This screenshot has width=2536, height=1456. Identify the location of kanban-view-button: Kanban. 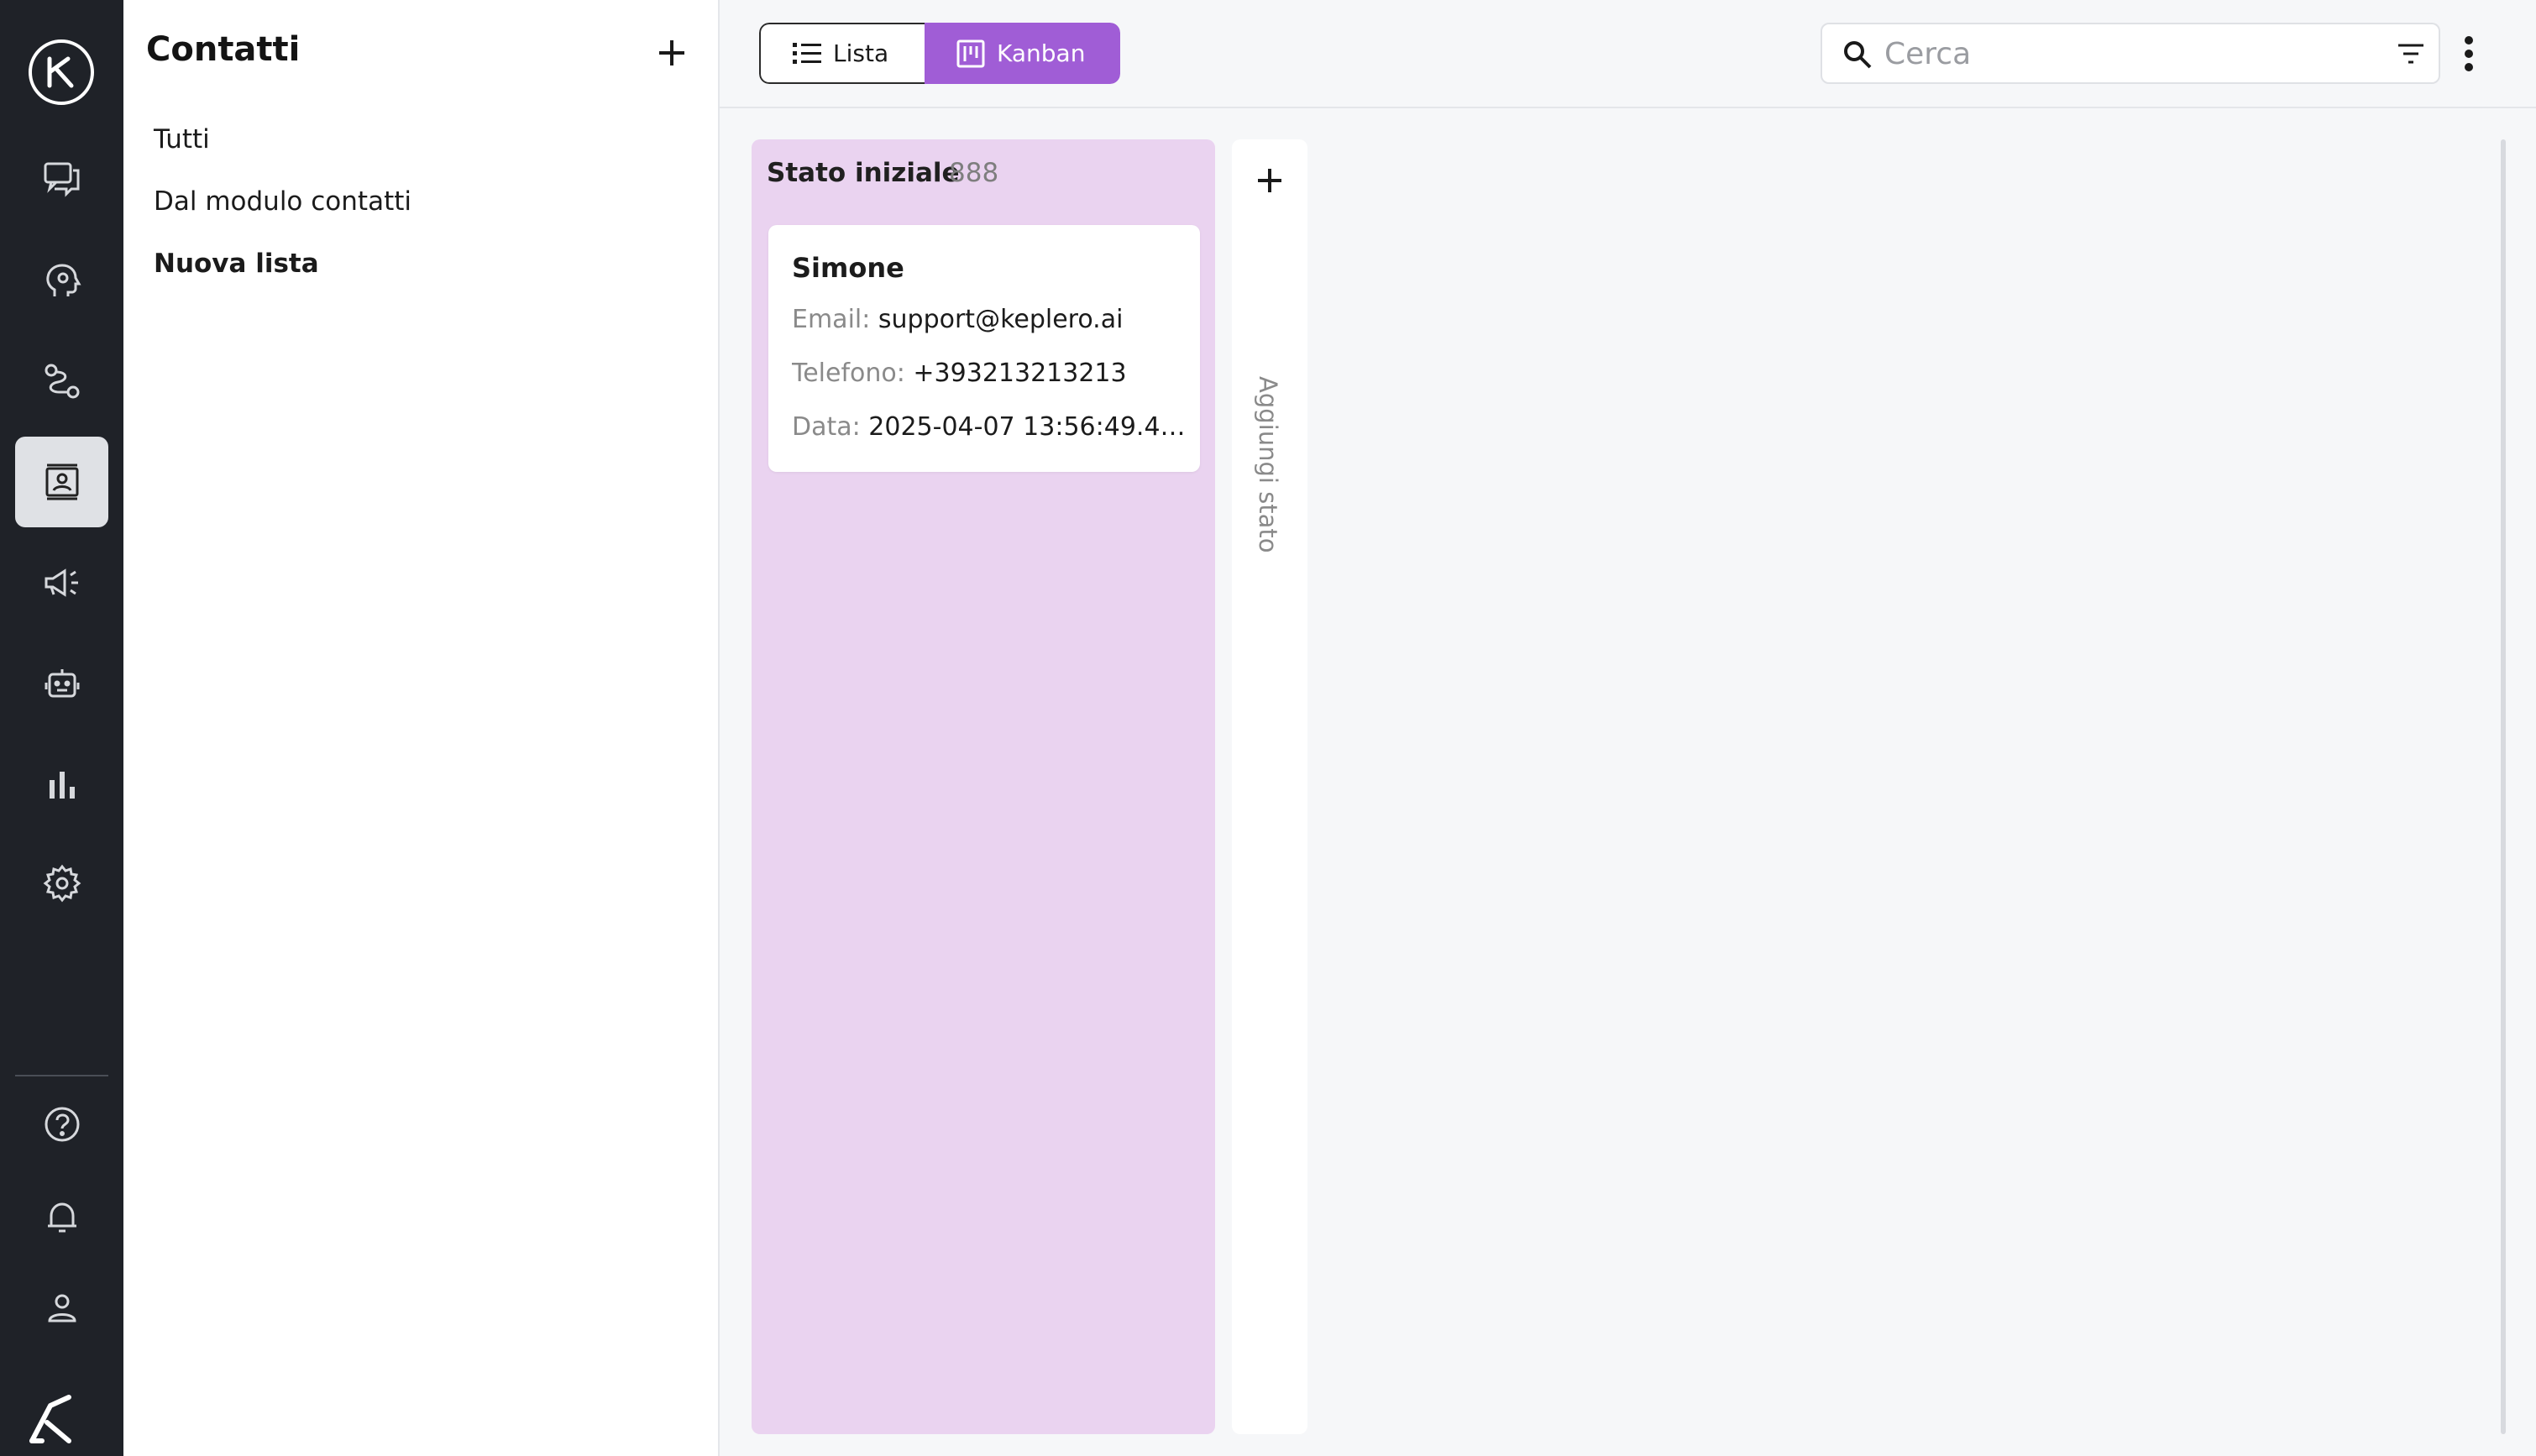
(1022, 53).